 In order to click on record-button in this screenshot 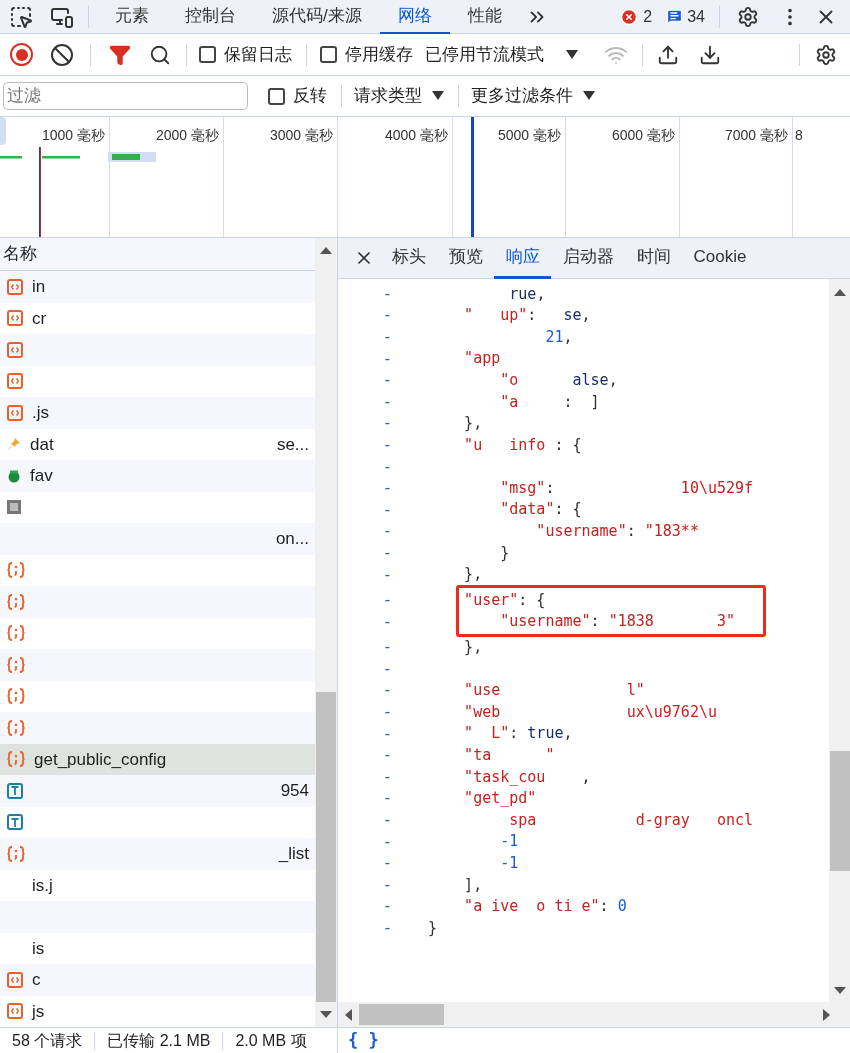, I will do `click(21, 54)`.